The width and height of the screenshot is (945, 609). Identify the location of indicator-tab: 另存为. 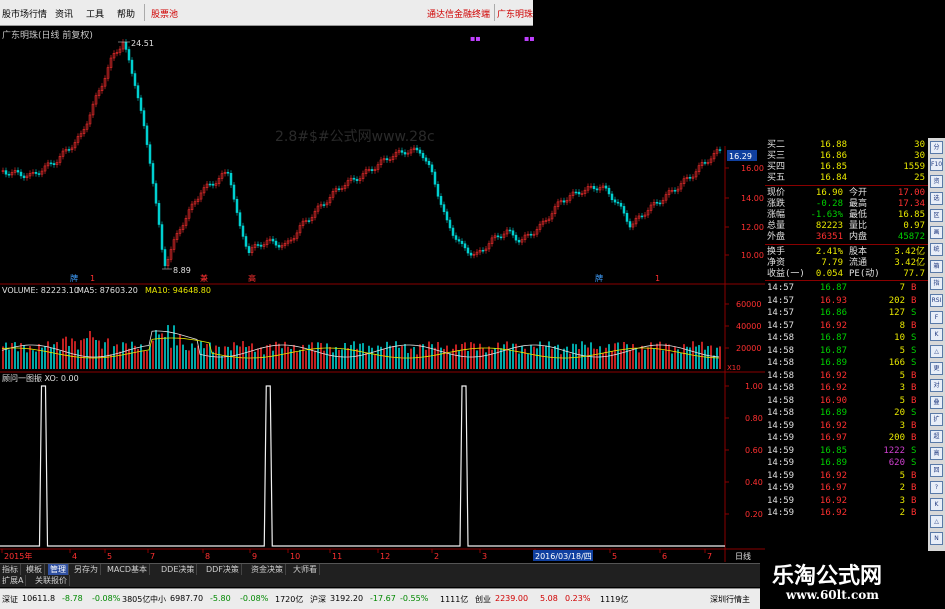
(86, 569).